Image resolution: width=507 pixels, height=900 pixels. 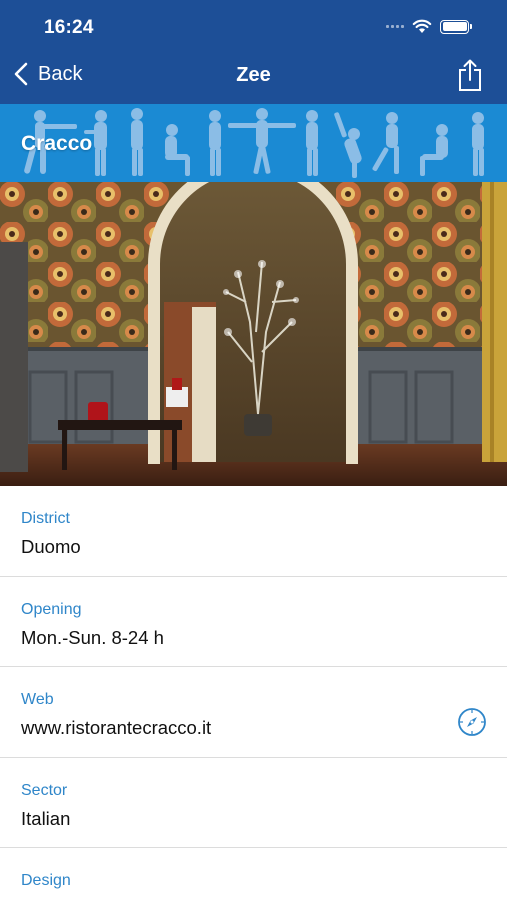 What do you see at coordinates (46, 880) in the screenshot?
I see `design-label: Design` at bounding box center [46, 880].